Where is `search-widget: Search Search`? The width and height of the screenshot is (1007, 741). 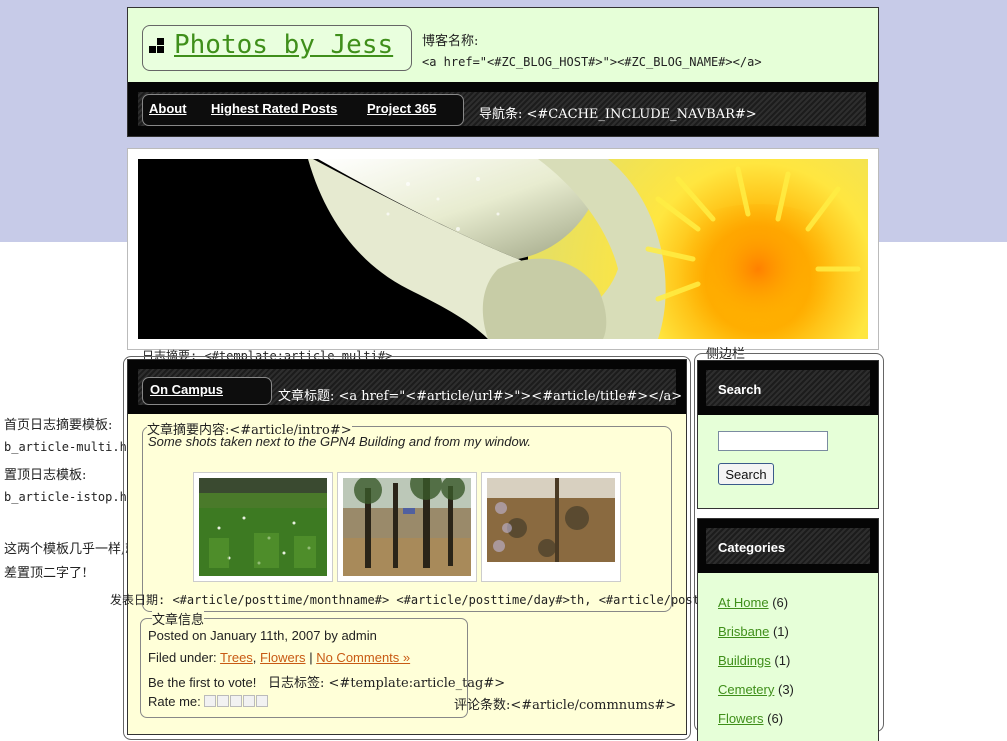 search-widget: Search Search is located at coordinates (788, 434).